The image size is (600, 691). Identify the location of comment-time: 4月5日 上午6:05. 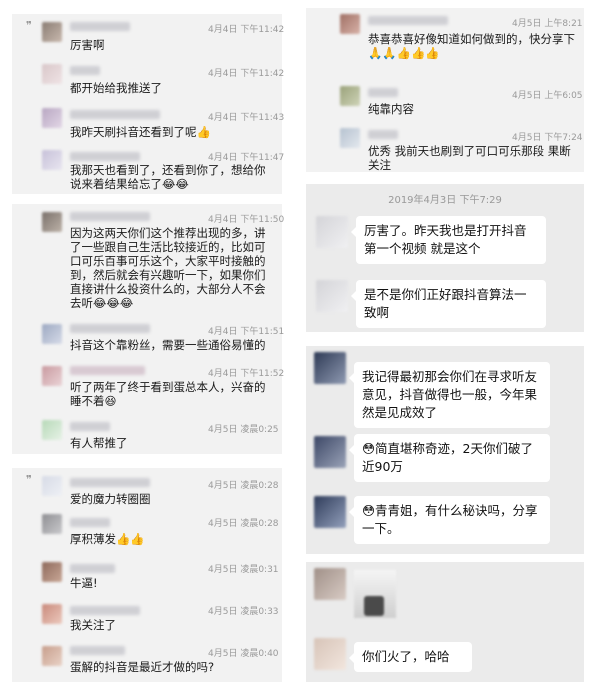
(547, 96).